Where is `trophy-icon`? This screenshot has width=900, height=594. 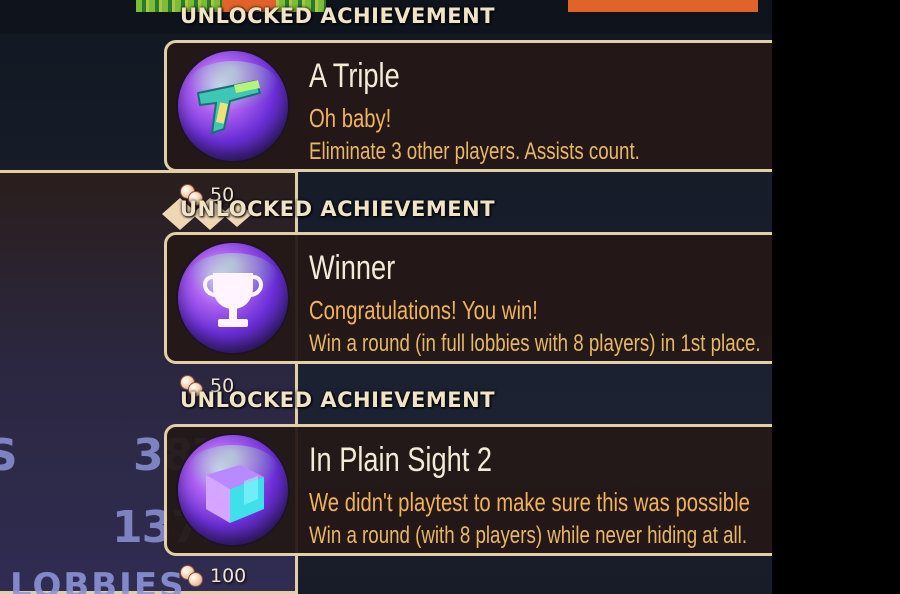
trophy-icon is located at coordinates (233, 300).